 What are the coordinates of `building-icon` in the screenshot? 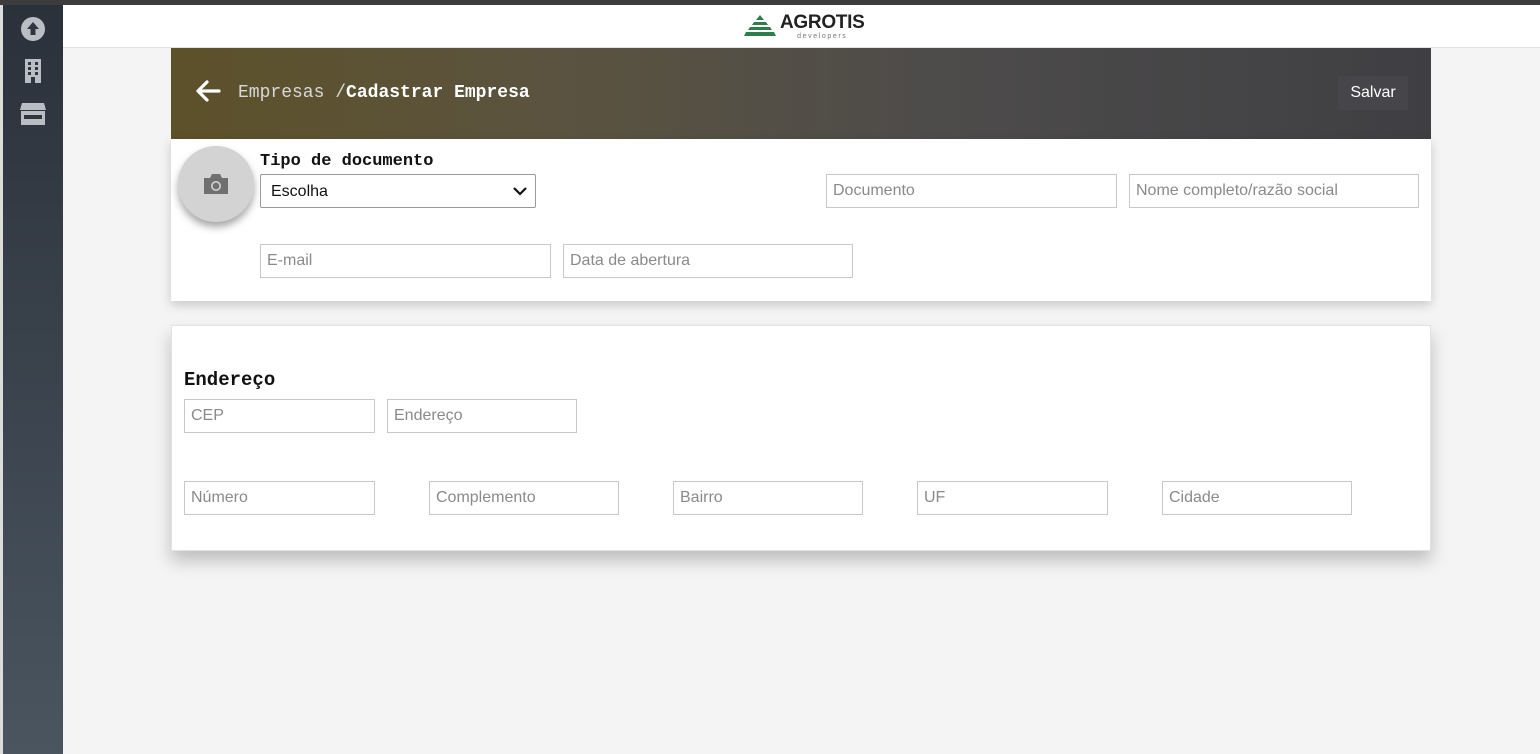 It's located at (33, 71).